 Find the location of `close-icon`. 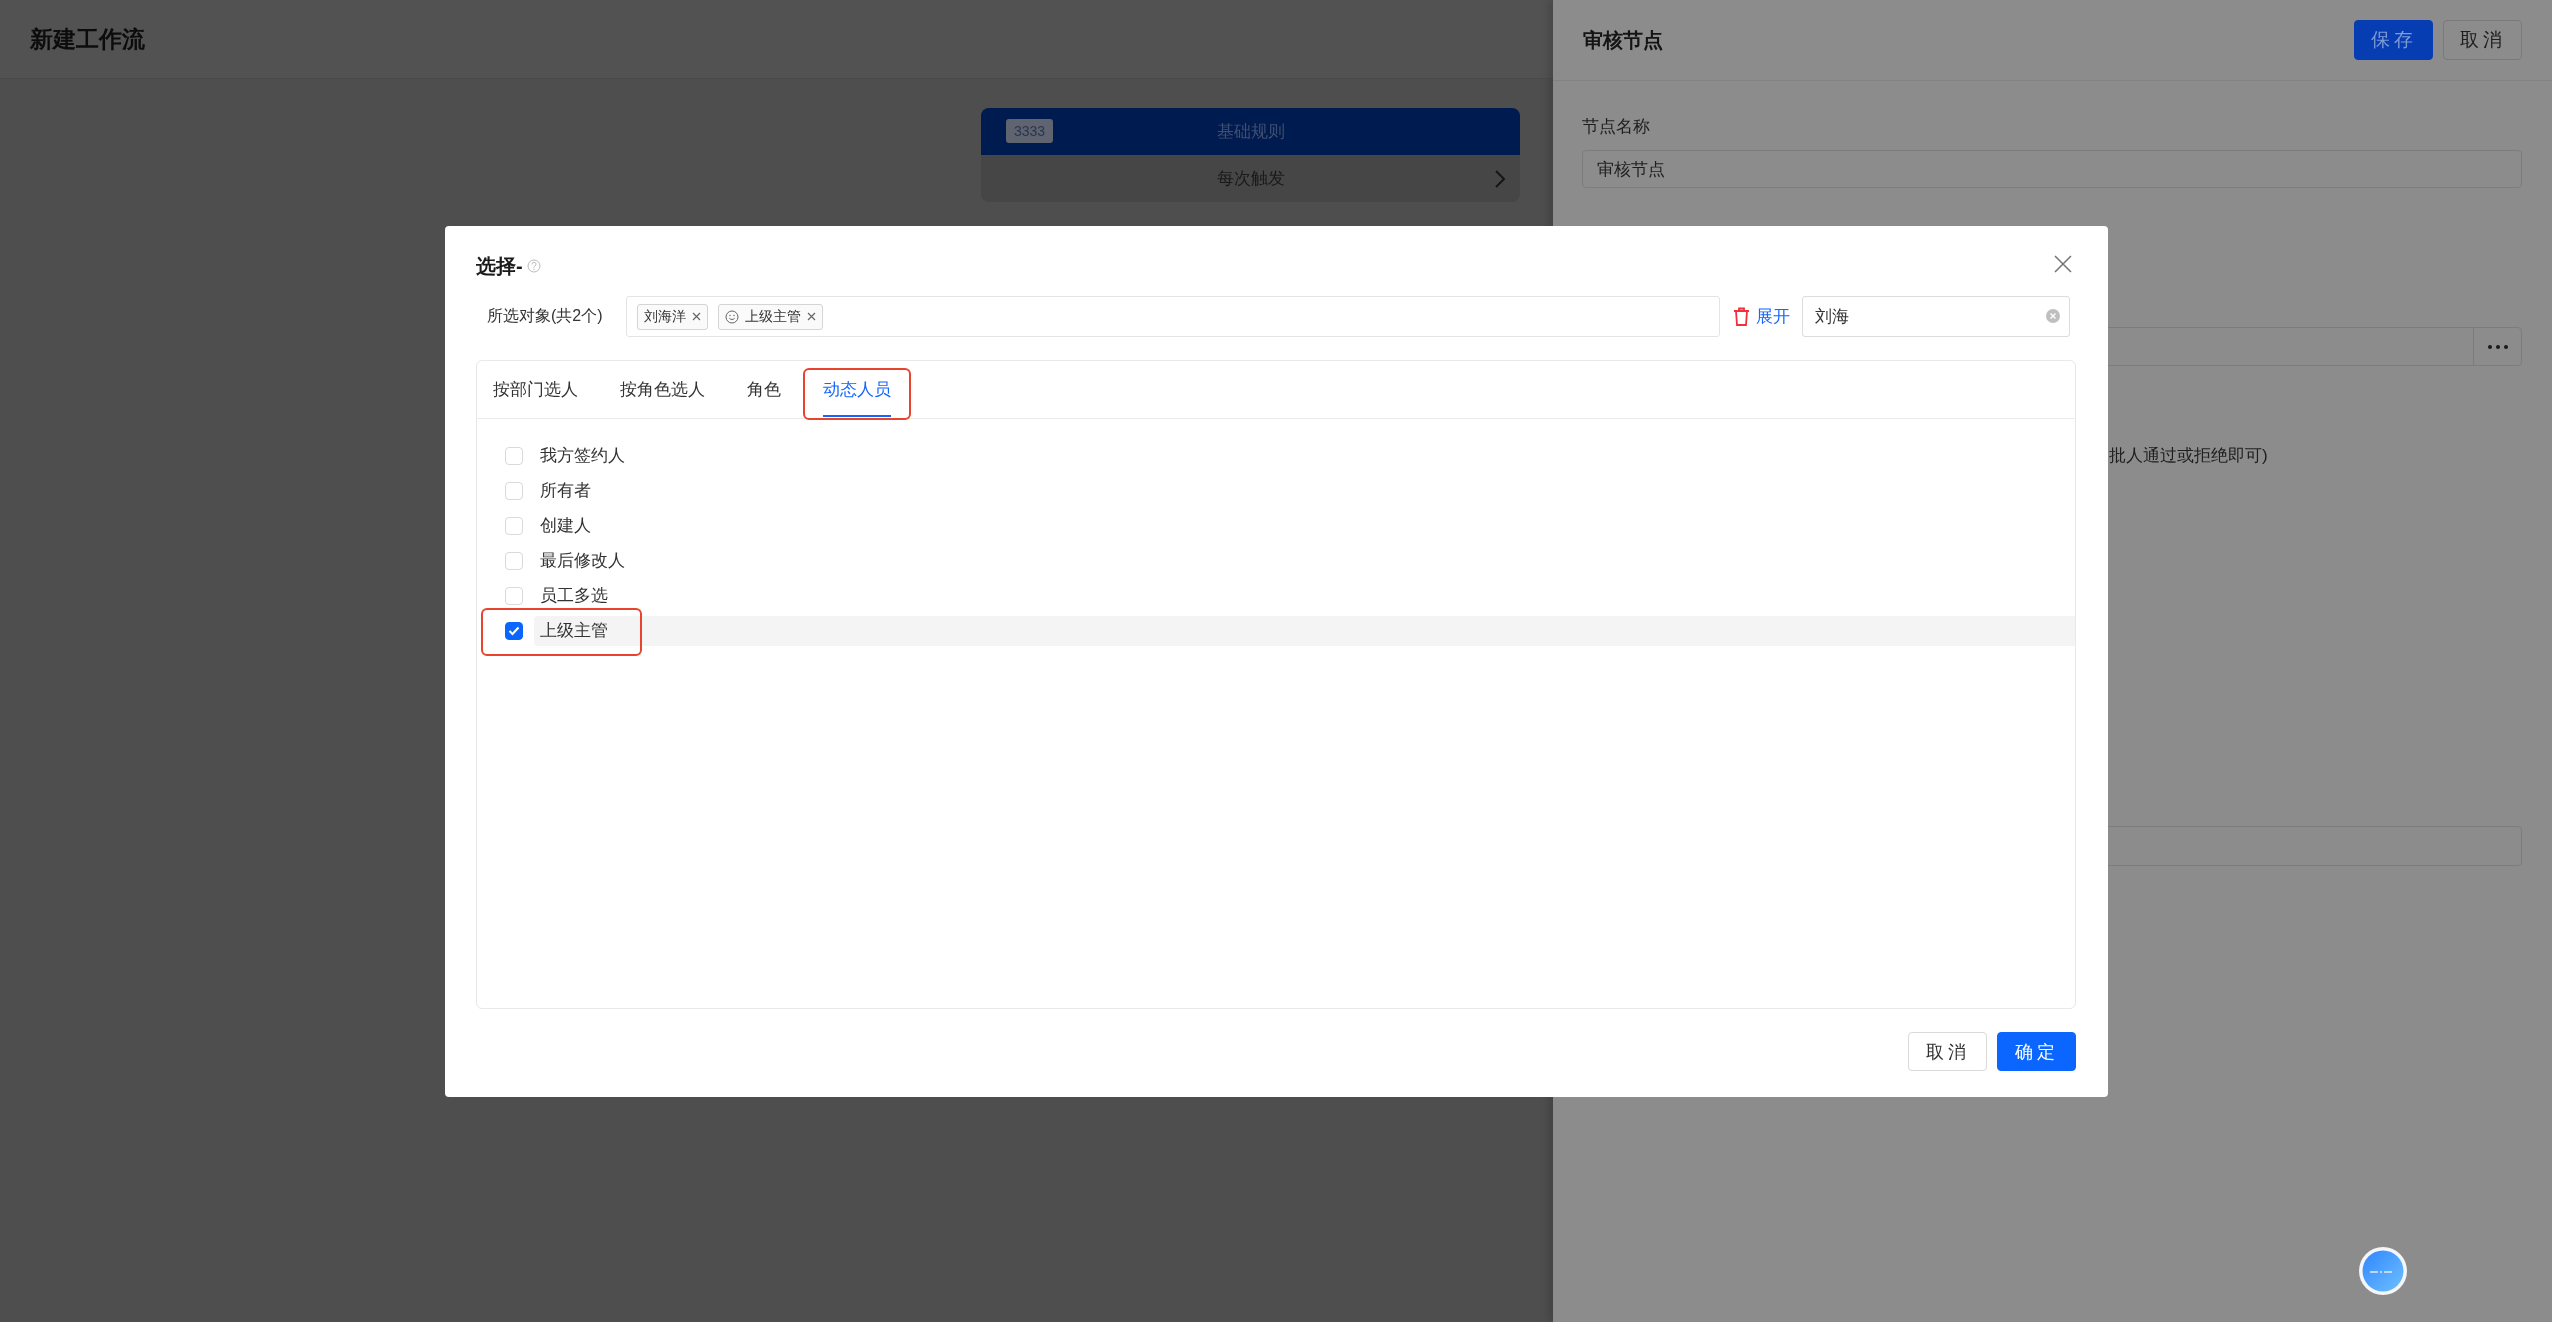

close-icon is located at coordinates (2063, 264).